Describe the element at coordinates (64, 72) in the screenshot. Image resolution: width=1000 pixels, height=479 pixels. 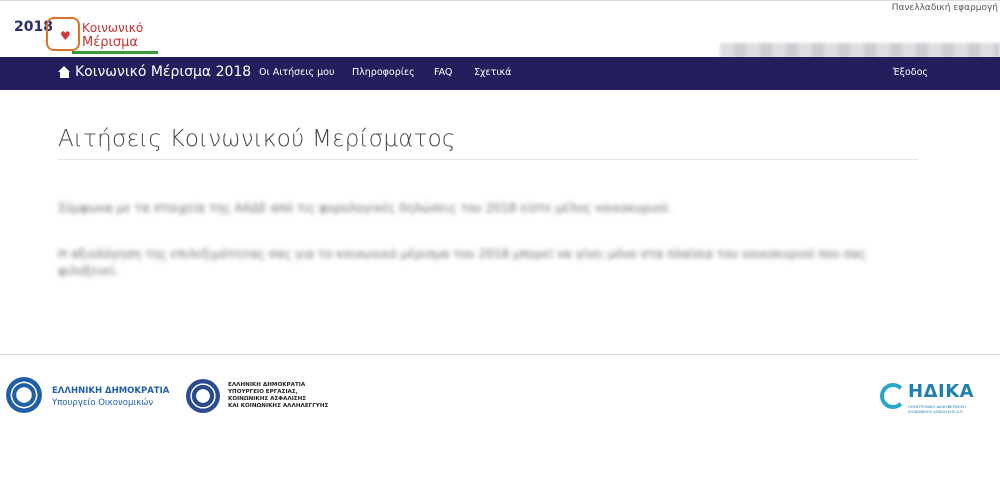
I see `home-icon` at that location.